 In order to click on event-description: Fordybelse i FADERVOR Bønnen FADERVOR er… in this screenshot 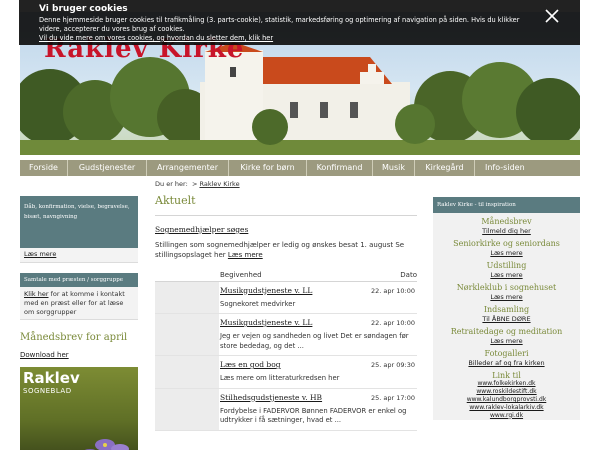, I will do `click(313, 415)`.